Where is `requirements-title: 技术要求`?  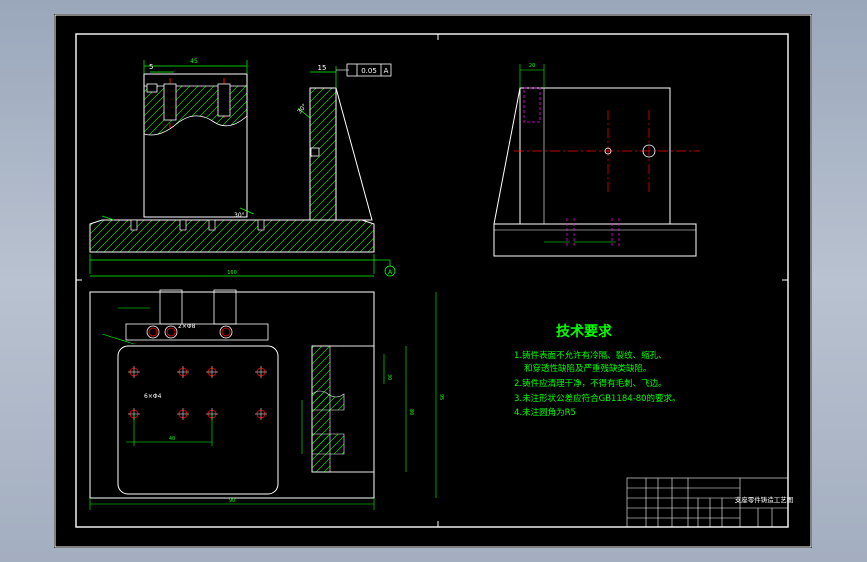 requirements-title: 技术要求 is located at coordinates (584, 331).